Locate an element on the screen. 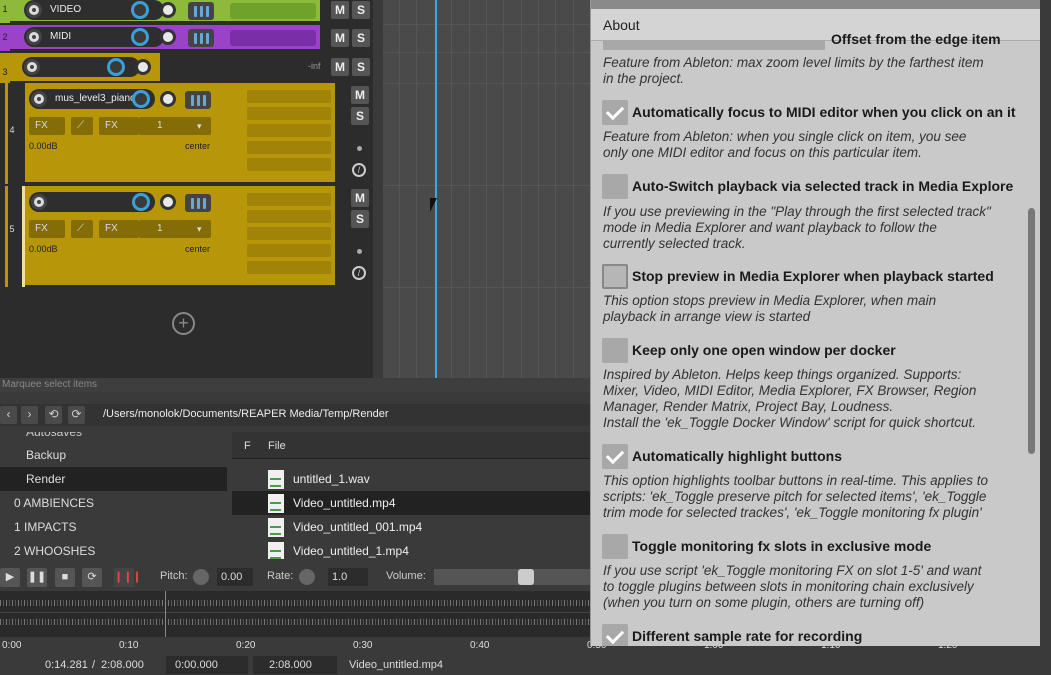 The height and width of the screenshot is (675, 1051). track-3: 3 -inf M S is located at coordinates (186, 68).